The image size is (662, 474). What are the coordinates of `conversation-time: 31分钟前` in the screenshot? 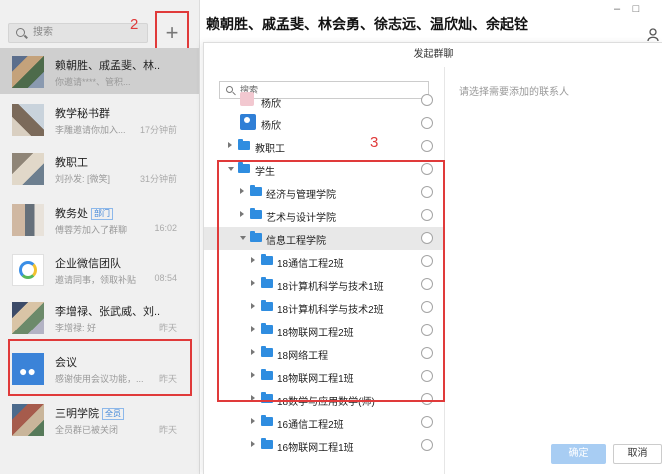 It's located at (158, 179).